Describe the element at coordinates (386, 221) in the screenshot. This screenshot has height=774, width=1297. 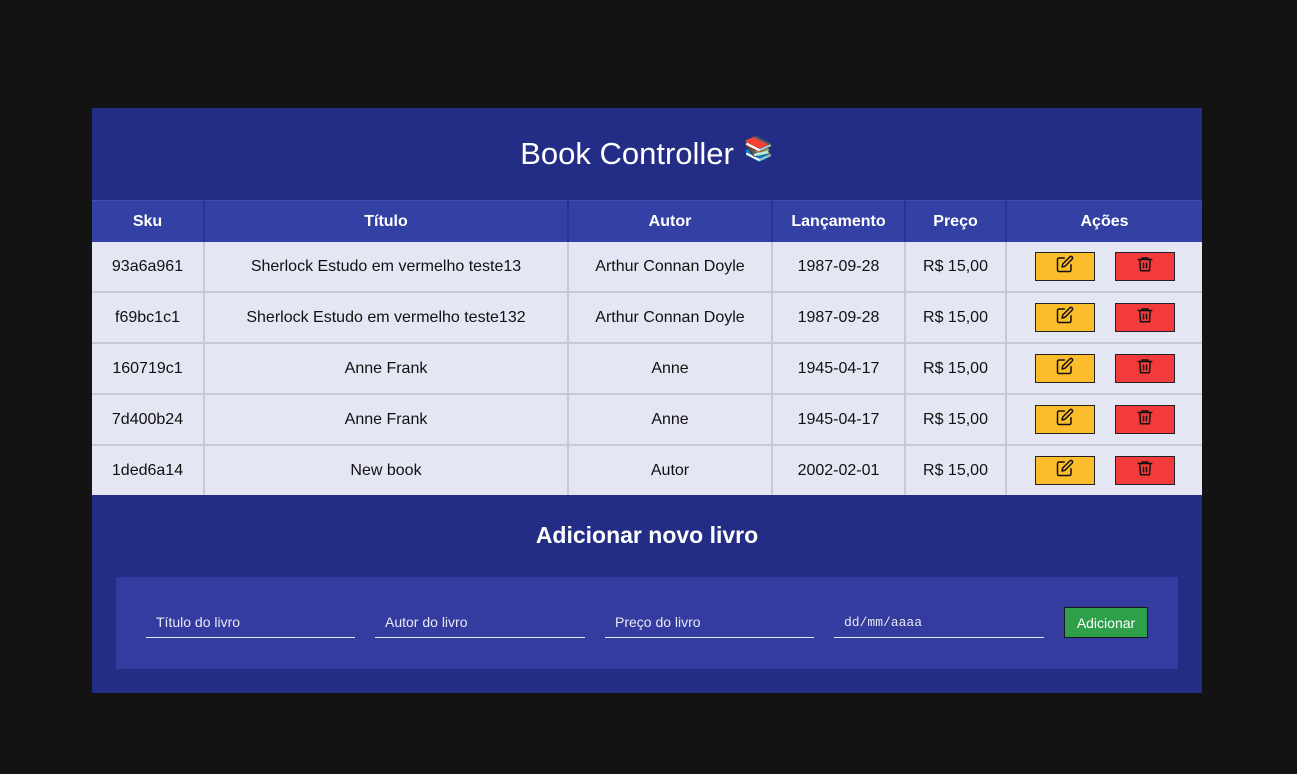
I see `column-header-titulo: Título` at that location.